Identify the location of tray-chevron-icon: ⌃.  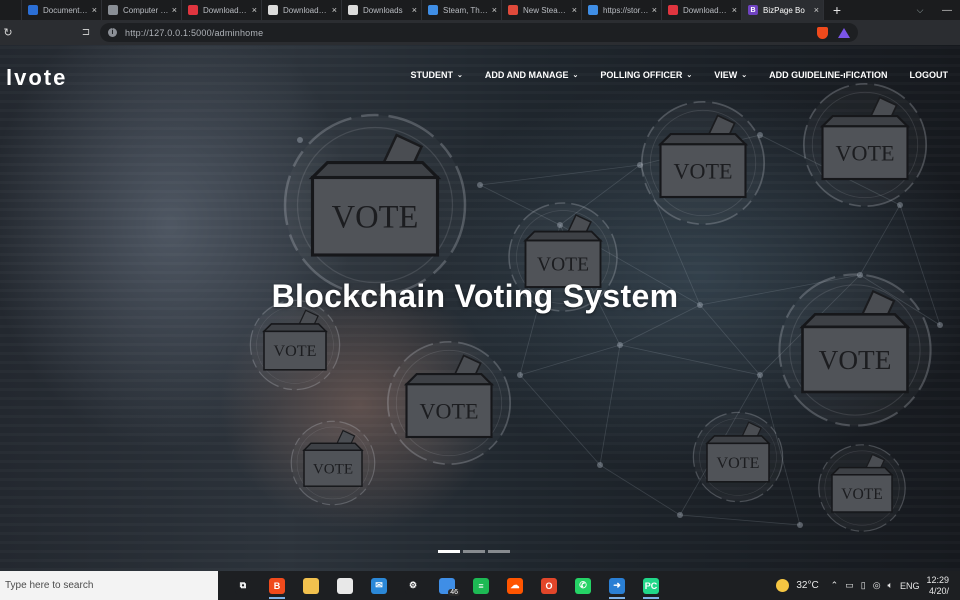
(835, 585).